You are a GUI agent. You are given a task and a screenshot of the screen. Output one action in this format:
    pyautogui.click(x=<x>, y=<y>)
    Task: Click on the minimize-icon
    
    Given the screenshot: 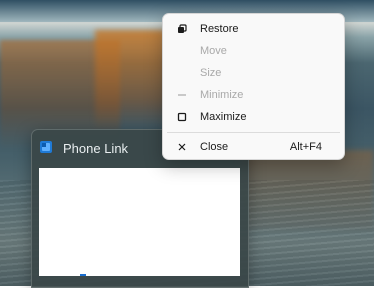 What is the action you would take?
    pyautogui.click(x=182, y=95)
    